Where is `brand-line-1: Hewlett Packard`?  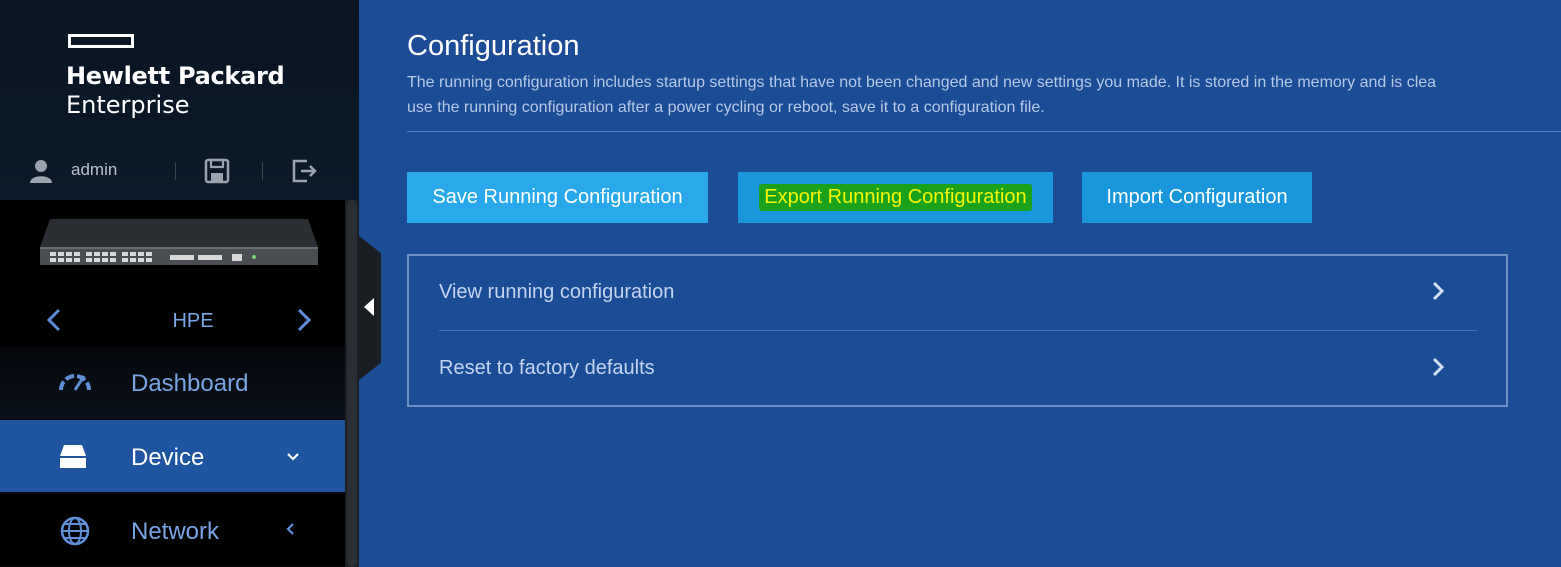
brand-line-1: Hewlett Packard is located at coordinates (175, 76).